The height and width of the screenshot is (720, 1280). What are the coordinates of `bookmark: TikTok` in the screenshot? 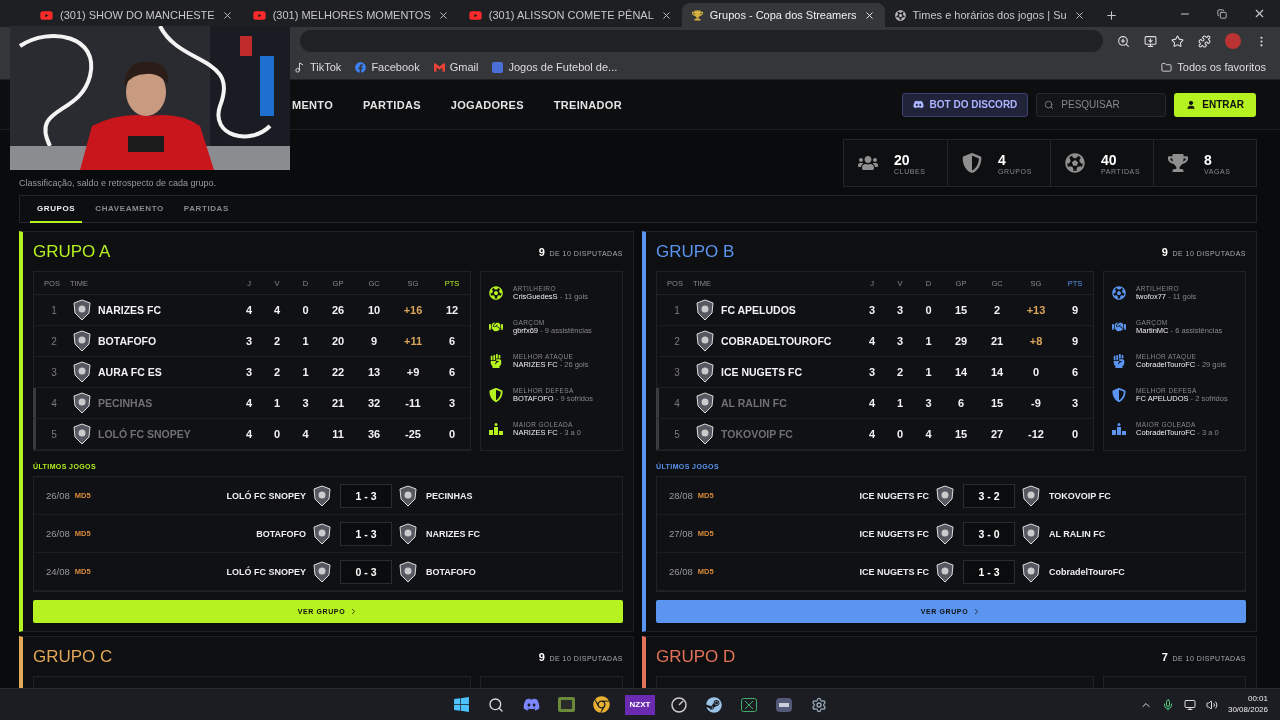 It's located at (318, 67).